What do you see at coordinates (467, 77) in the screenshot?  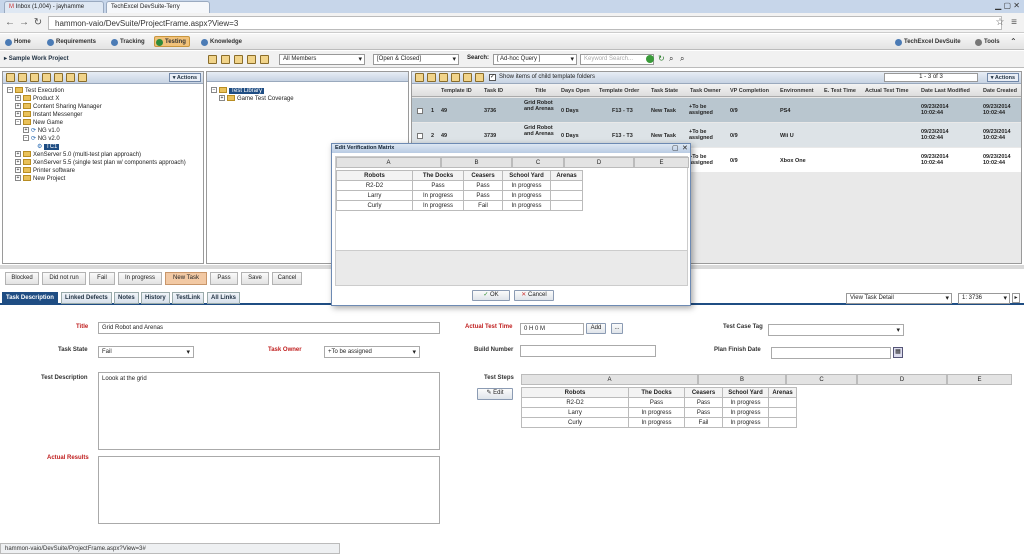 I see `export-task-icon` at bounding box center [467, 77].